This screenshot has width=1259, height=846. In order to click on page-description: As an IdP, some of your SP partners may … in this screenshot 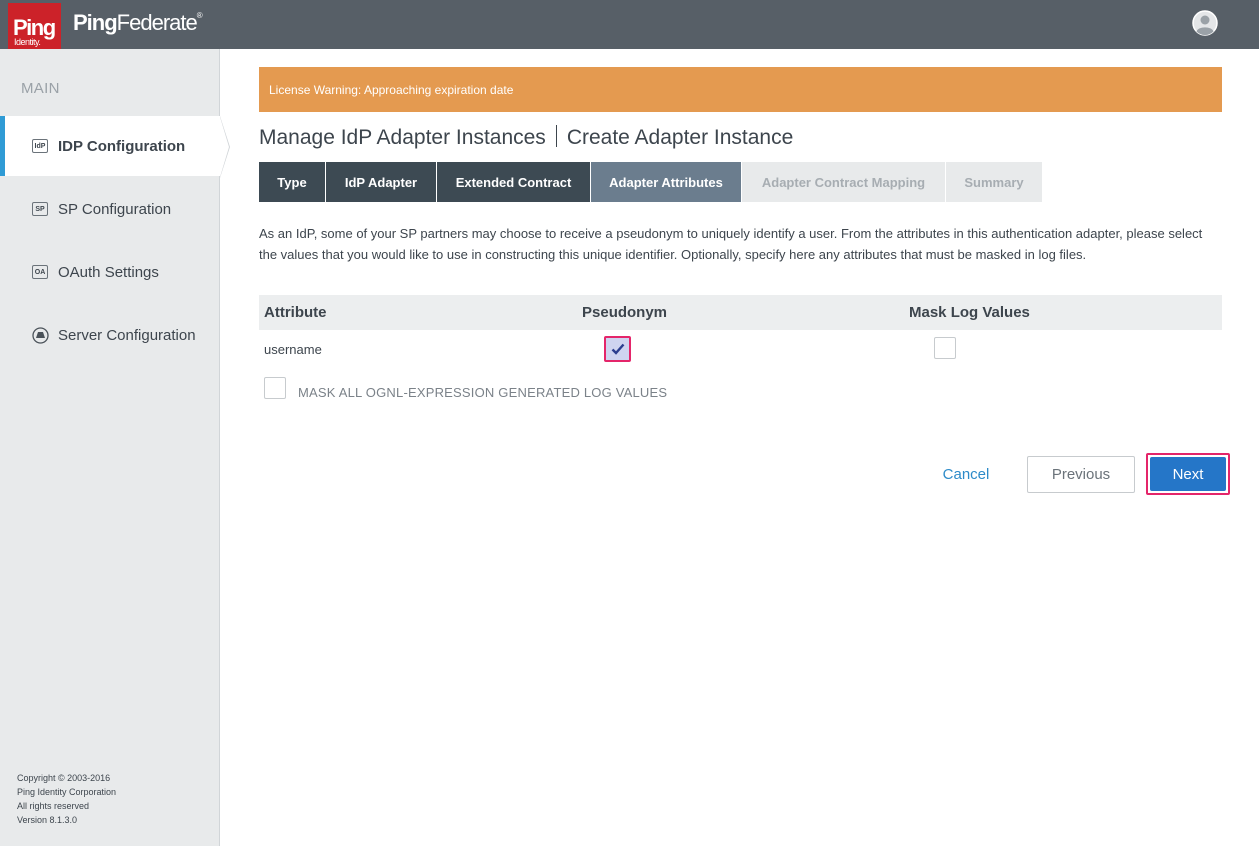, I will do `click(731, 244)`.